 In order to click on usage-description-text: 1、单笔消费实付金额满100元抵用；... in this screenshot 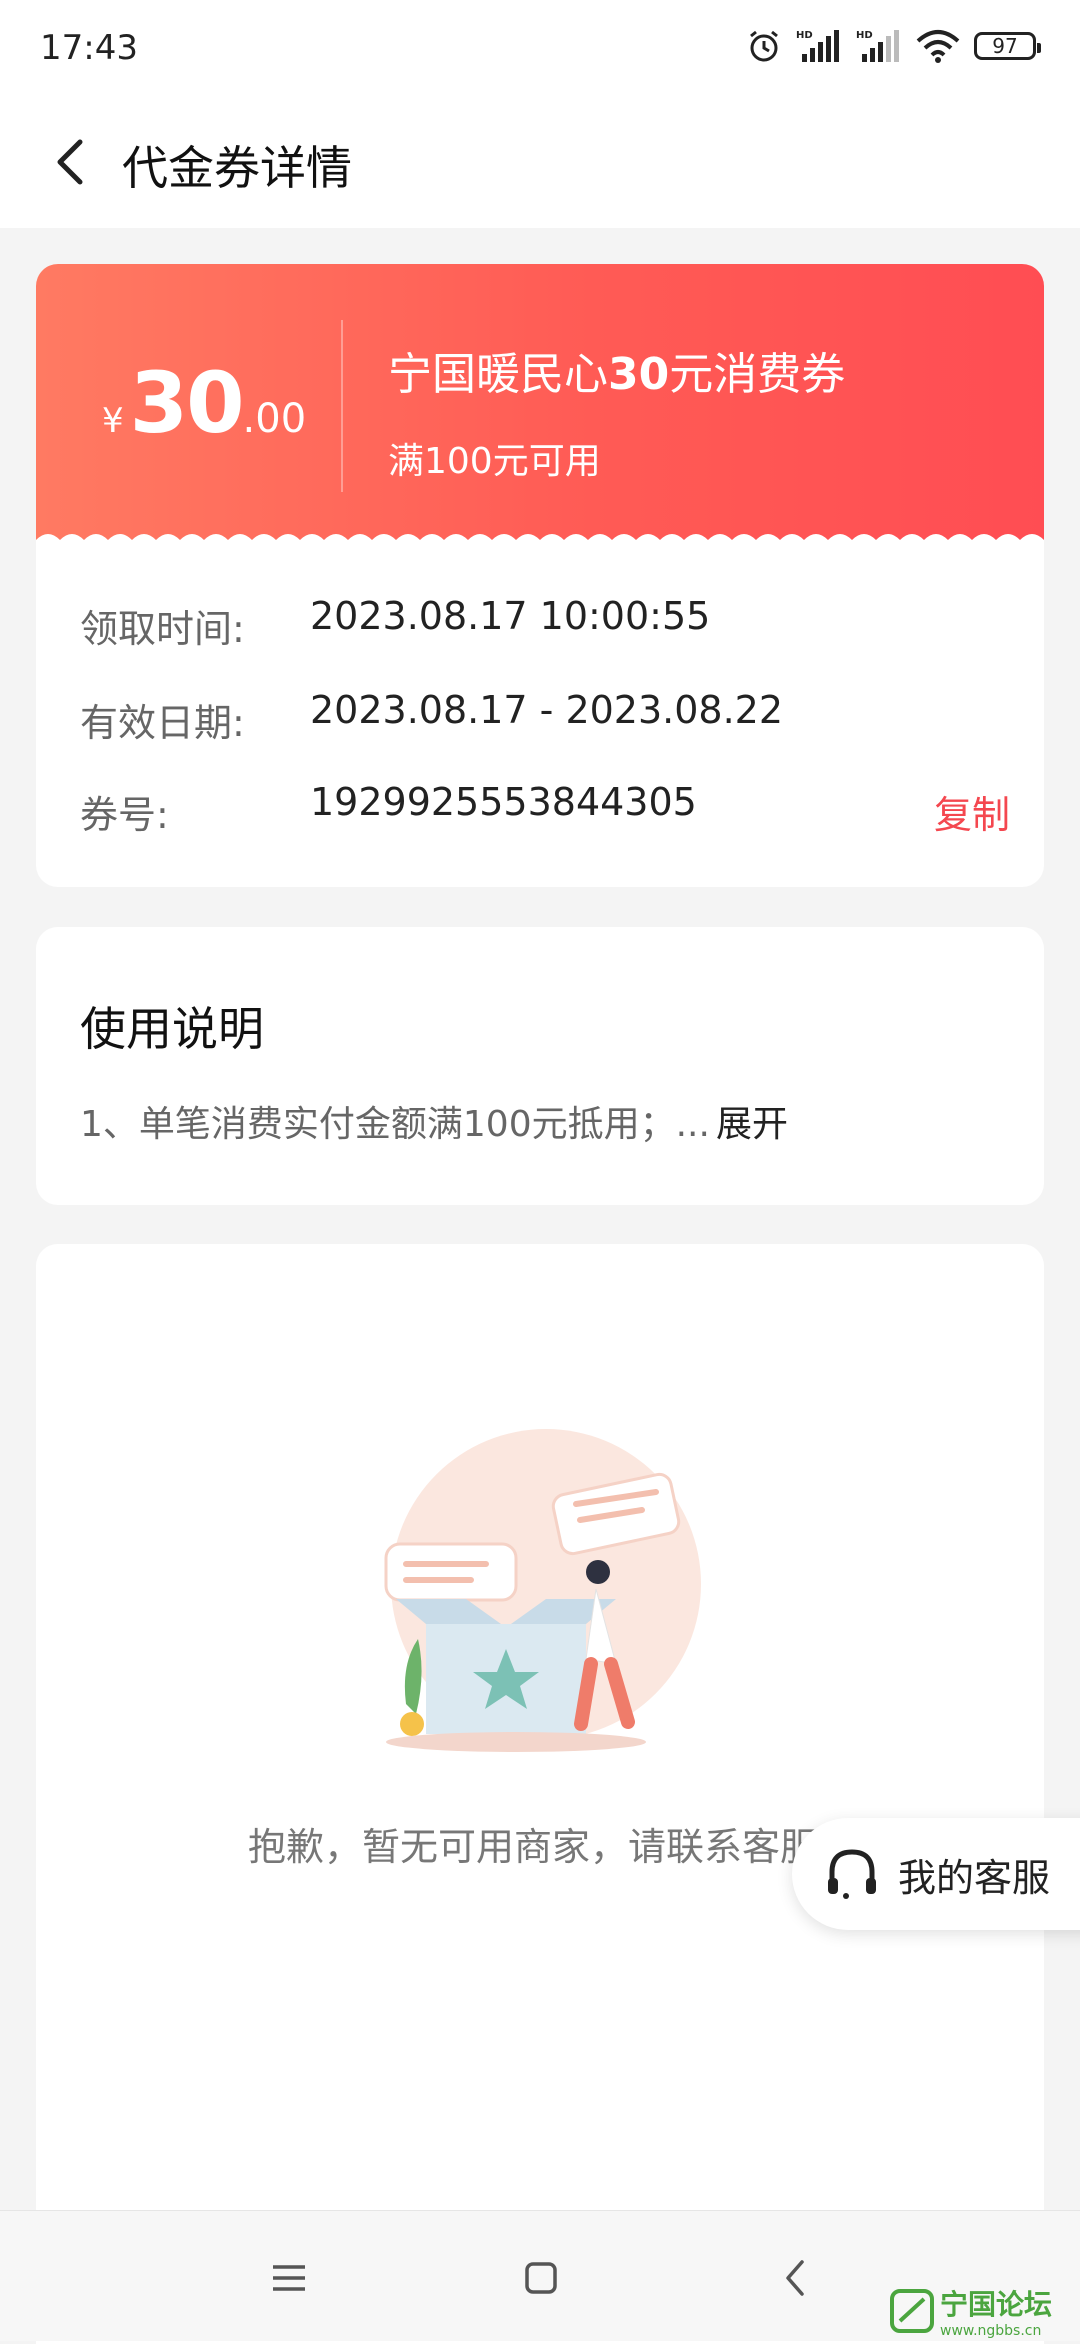, I will do `click(395, 1124)`.